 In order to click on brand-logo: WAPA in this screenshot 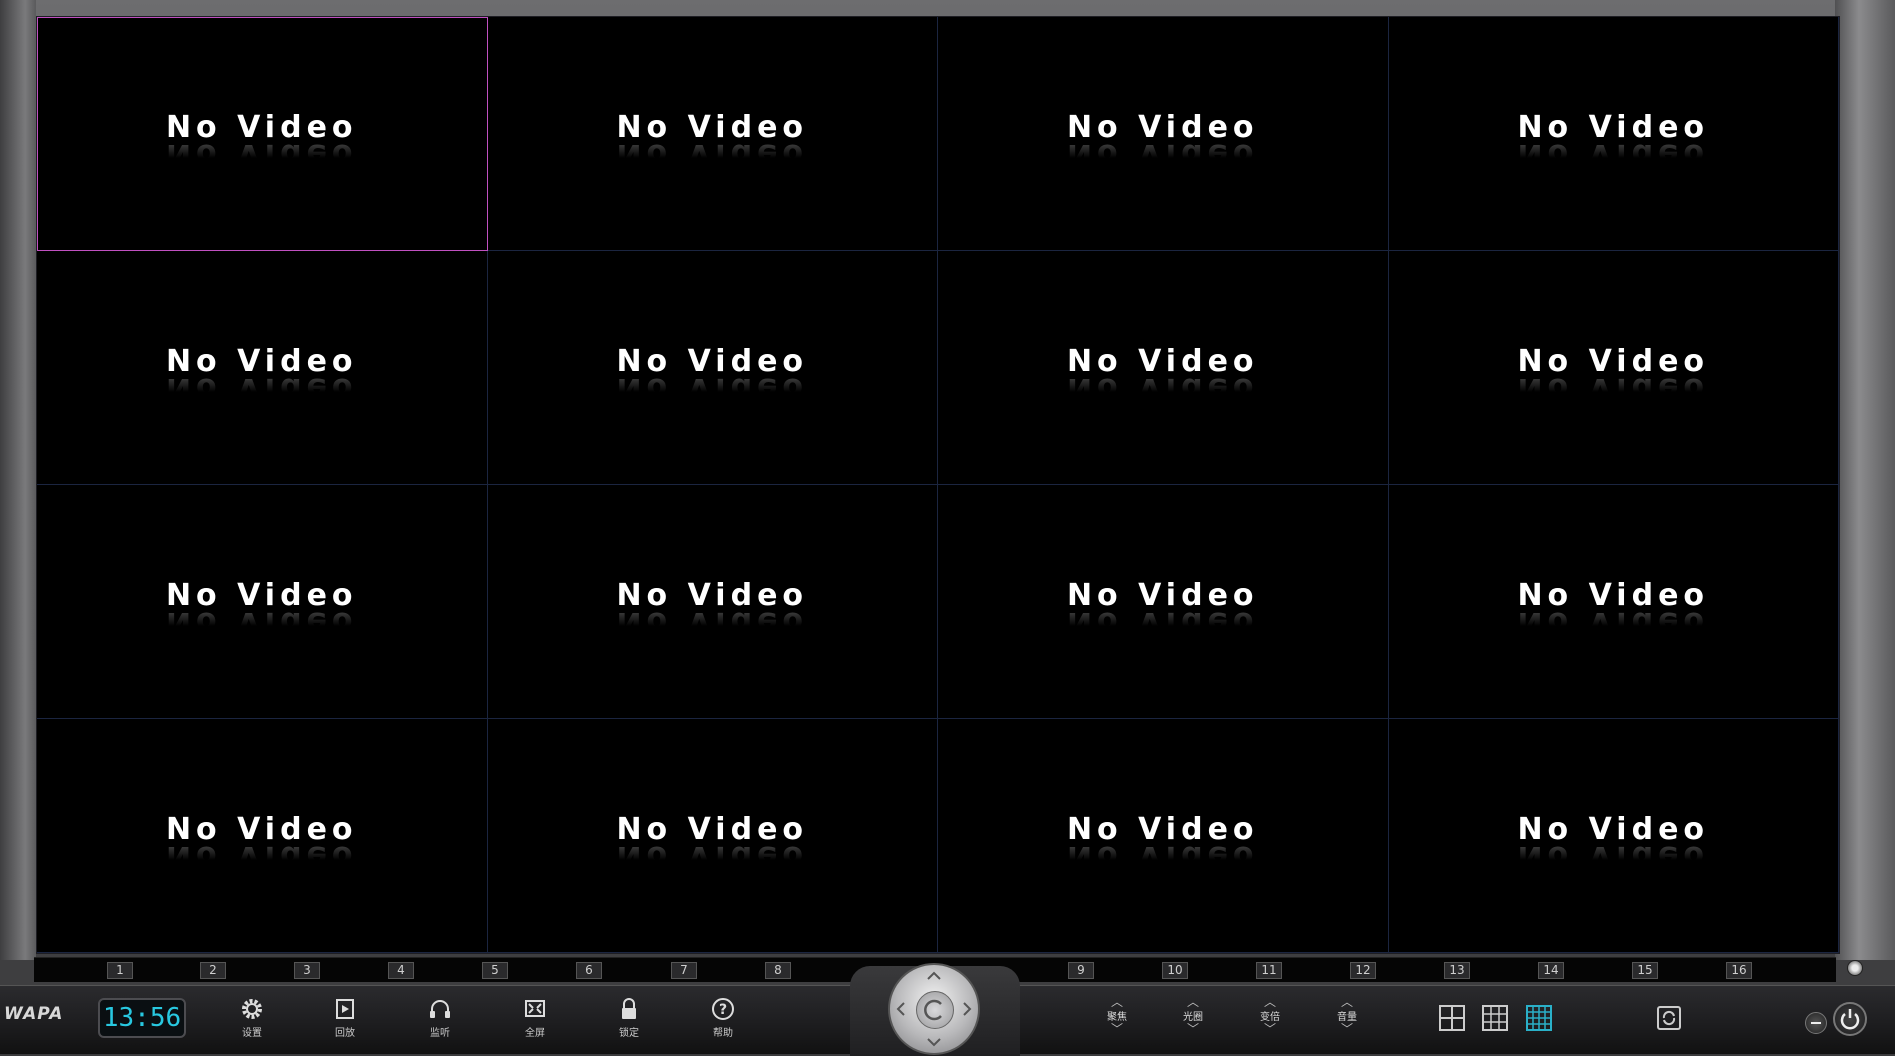, I will do `click(34, 1014)`.